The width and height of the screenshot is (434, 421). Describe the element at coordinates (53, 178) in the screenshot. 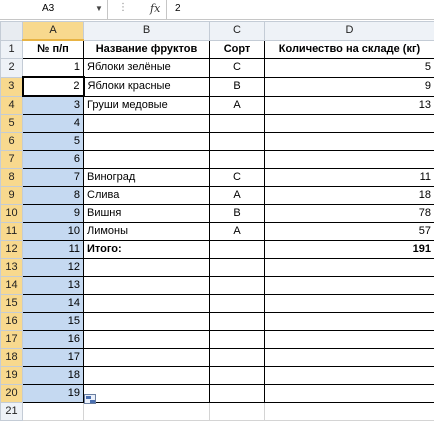

I see `cell-a: 7` at that location.